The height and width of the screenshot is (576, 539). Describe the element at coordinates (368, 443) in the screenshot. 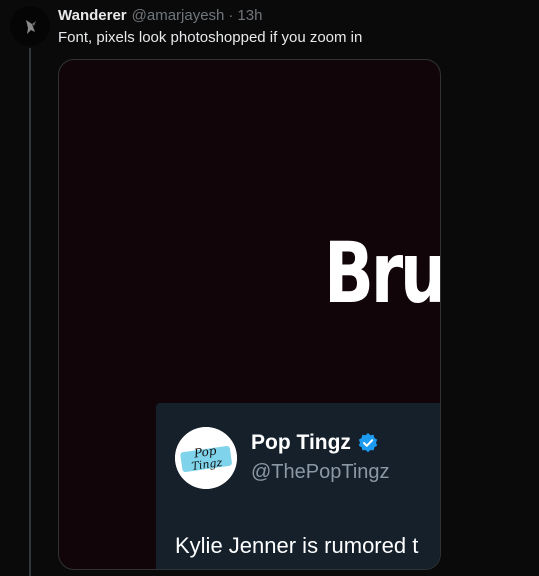

I see `verified-badge-icon` at that location.